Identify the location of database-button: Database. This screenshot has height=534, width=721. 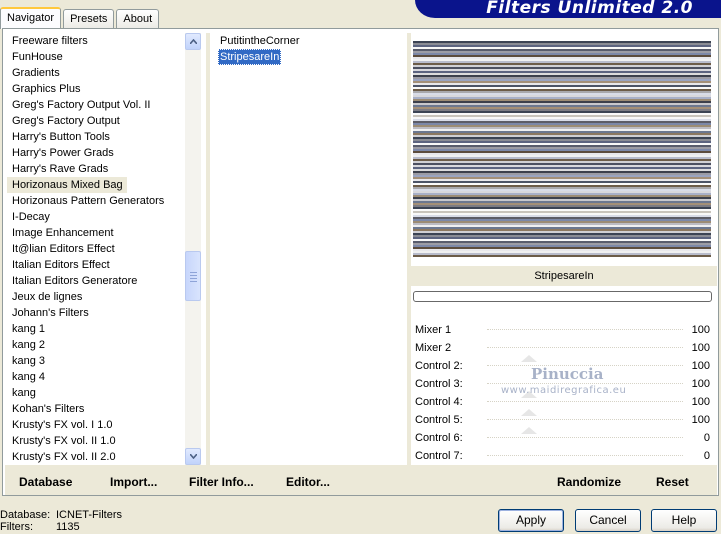
(45, 482).